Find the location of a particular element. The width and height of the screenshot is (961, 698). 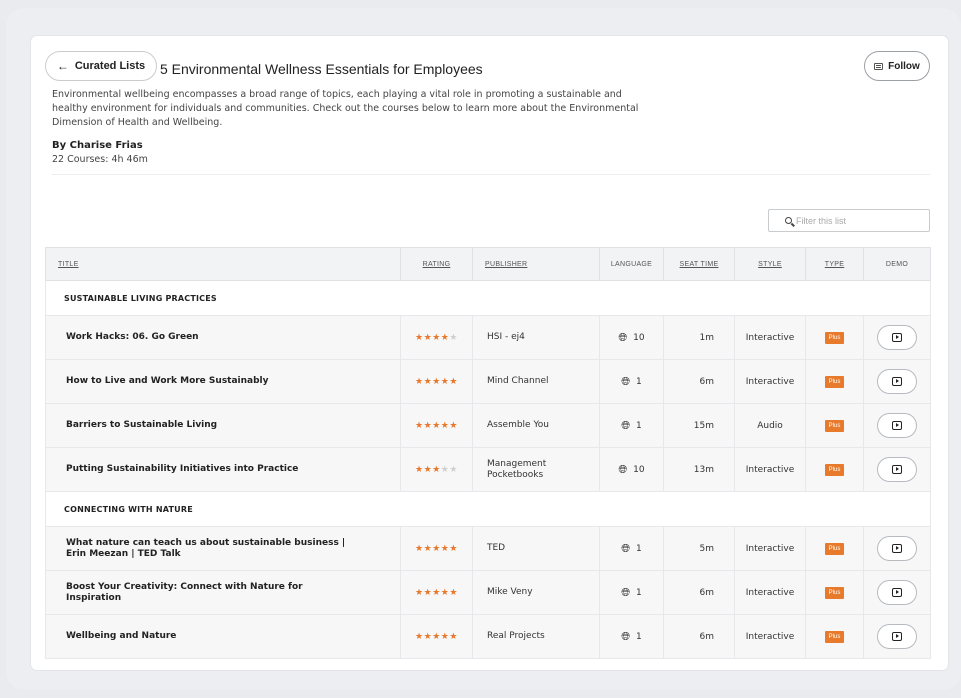

back-to-curated-lists-button: ← Curated Lists is located at coordinates (101, 66).